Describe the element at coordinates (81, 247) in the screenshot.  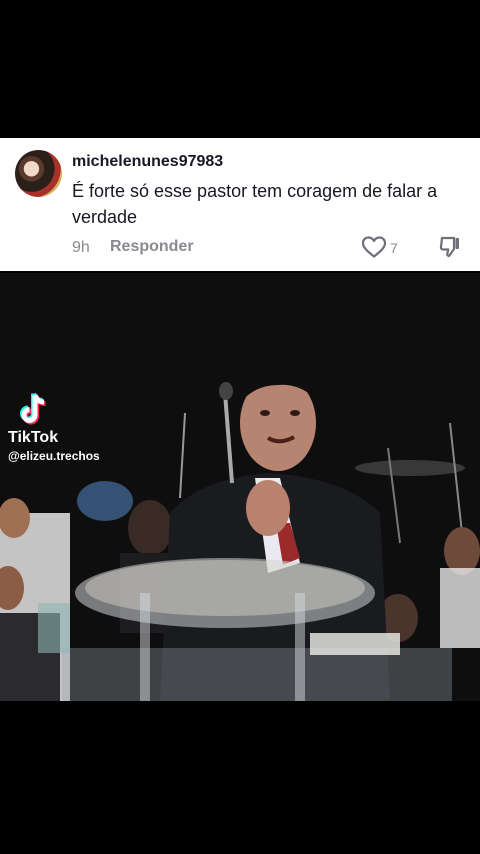
I see `comment-time: 9h` at that location.